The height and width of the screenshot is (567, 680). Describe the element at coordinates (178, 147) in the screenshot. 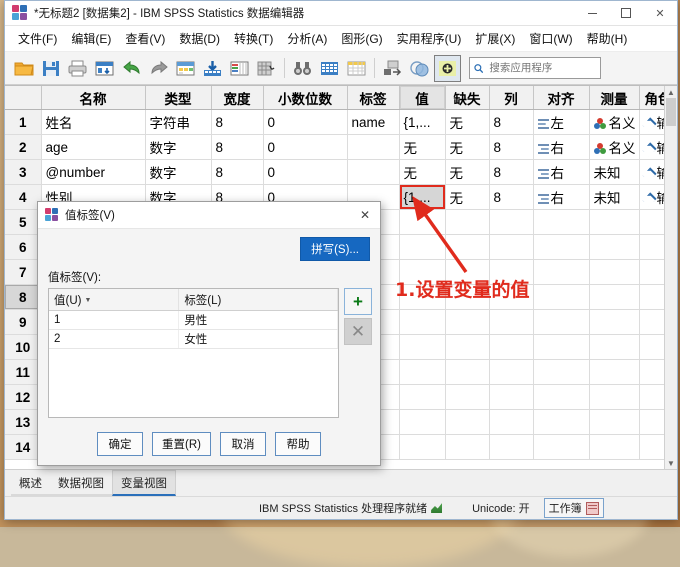

I see `cell-type: 数字` at that location.